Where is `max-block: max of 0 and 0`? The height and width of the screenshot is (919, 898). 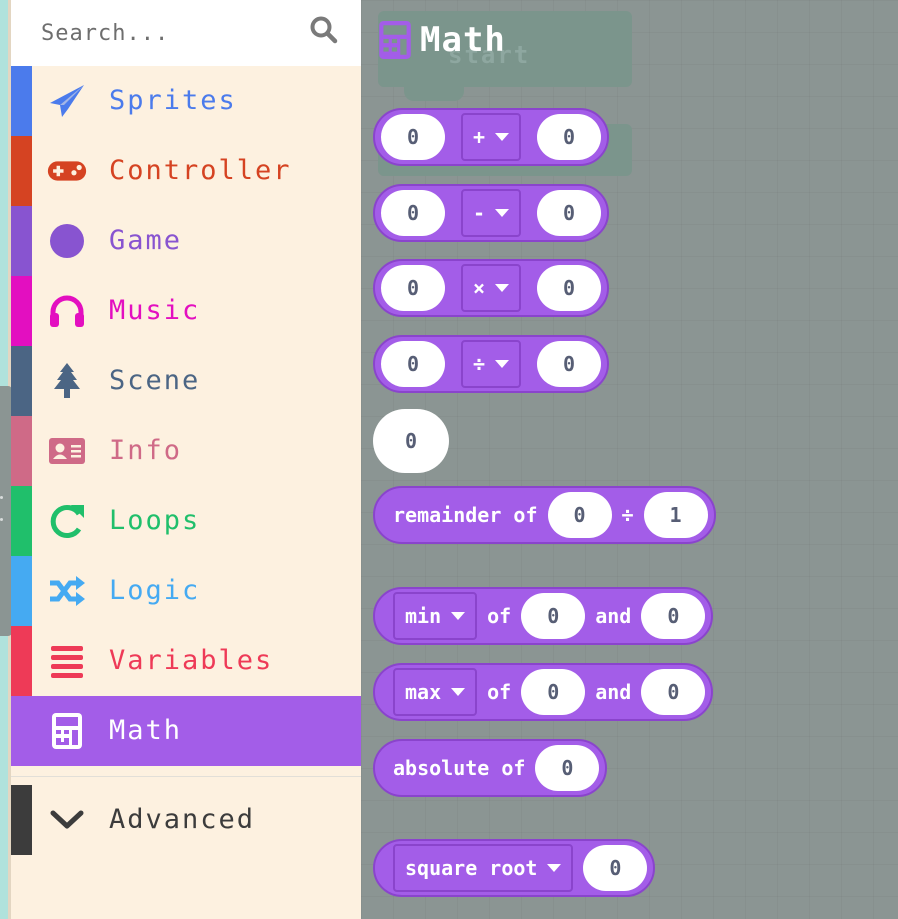 max-block: max of 0 and 0 is located at coordinates (543, 692).